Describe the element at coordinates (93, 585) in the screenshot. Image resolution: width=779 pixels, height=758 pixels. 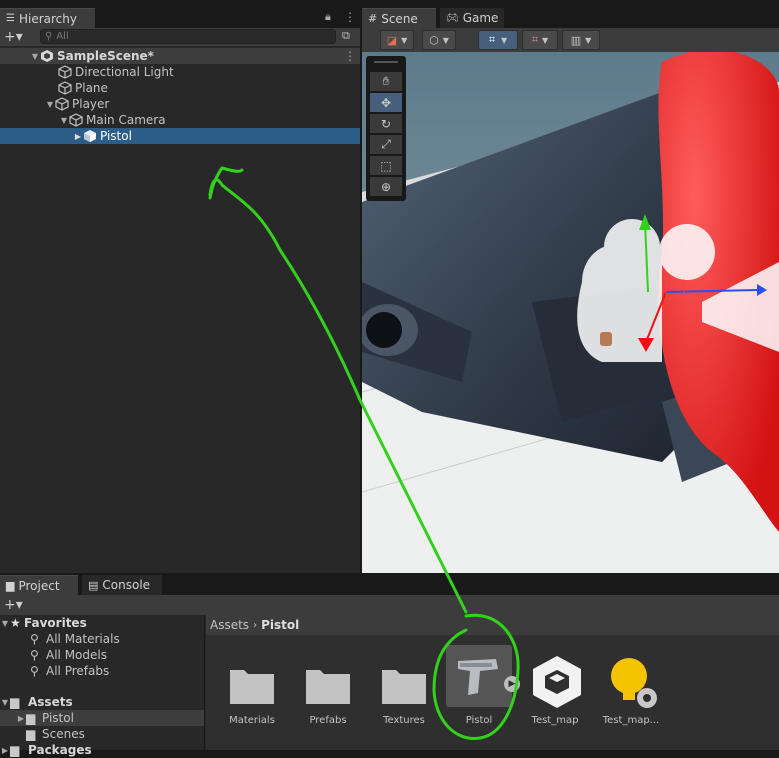
I see `console-icon: ▤` at that location.